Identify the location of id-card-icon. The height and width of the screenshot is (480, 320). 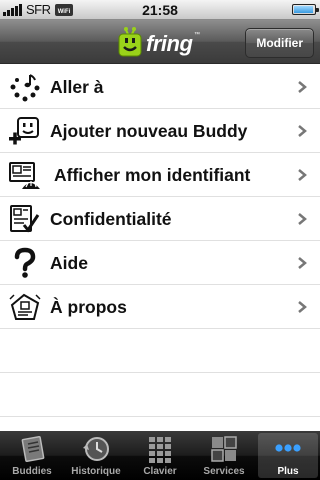
(25, 175).